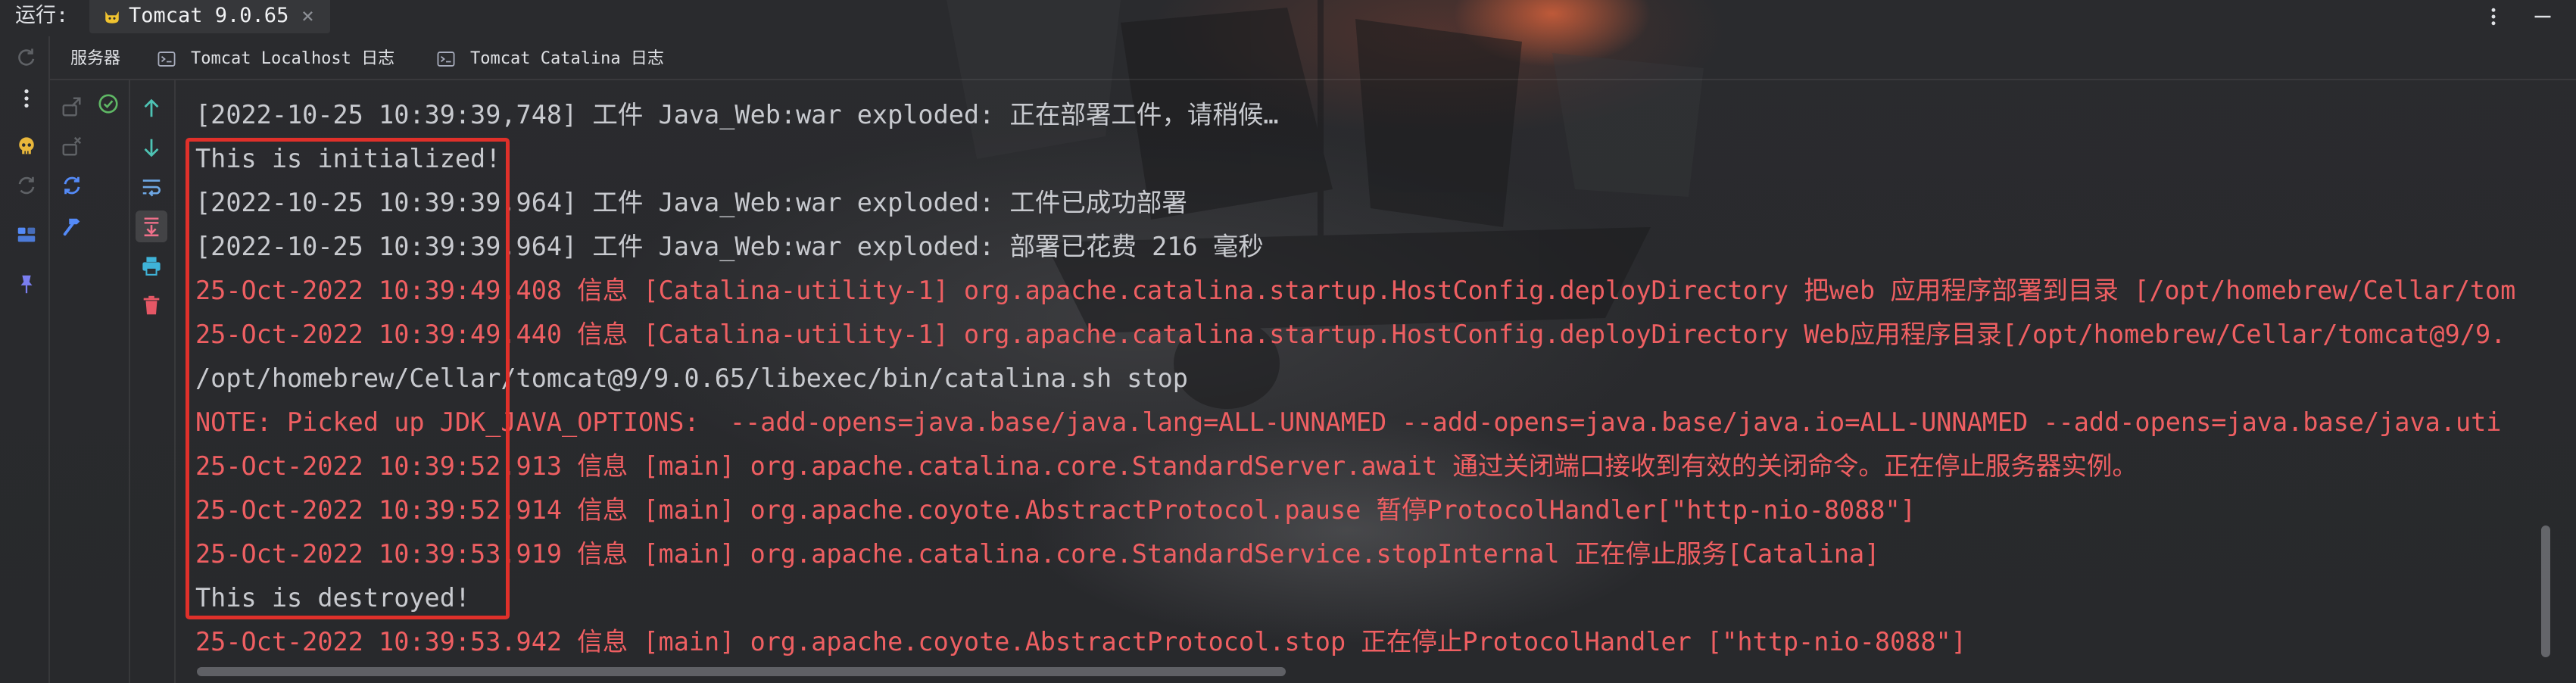 The width and height of the screenshot is (2576, 683). Describe the element at coordinates (1355, 671) in the screenshot. I see `horizontal-scrollbar` at that location.